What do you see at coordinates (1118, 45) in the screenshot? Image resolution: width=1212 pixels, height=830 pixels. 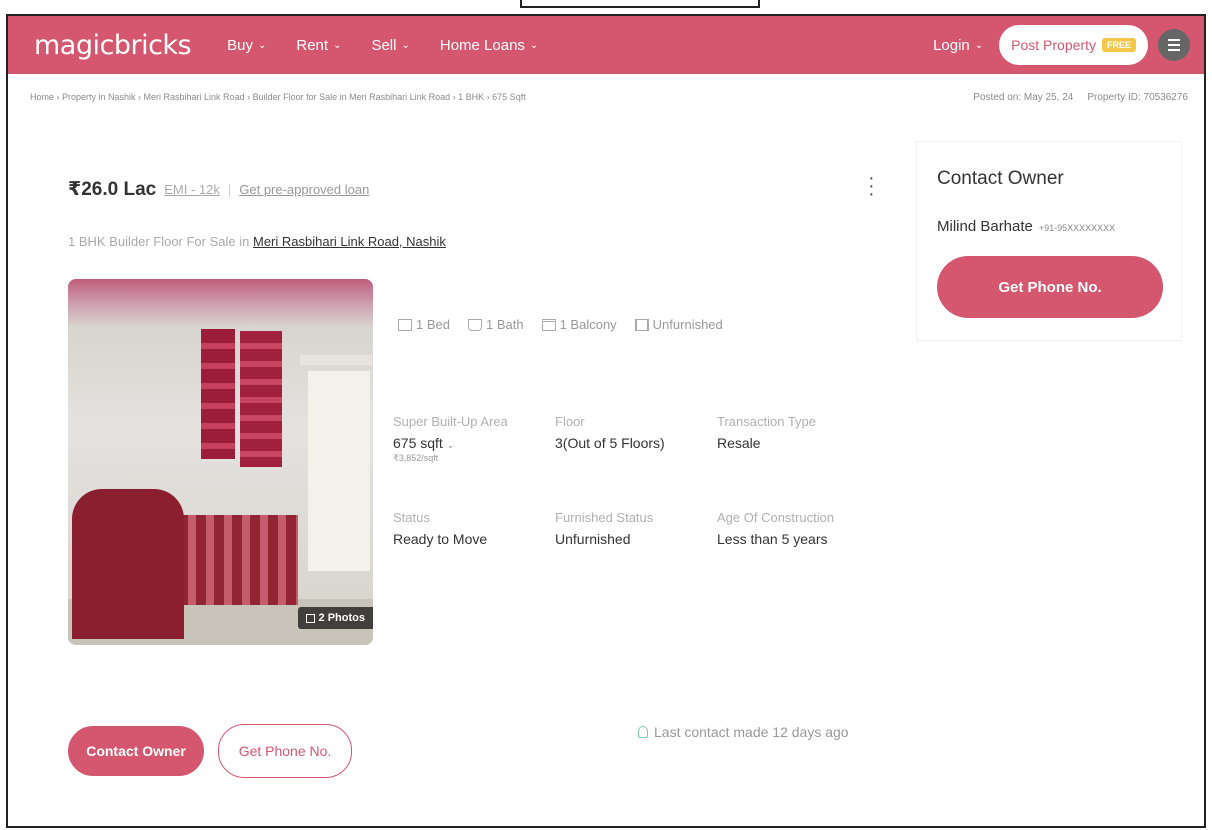 I see `free-badge: FREE` at bounding box center [1118, 45].